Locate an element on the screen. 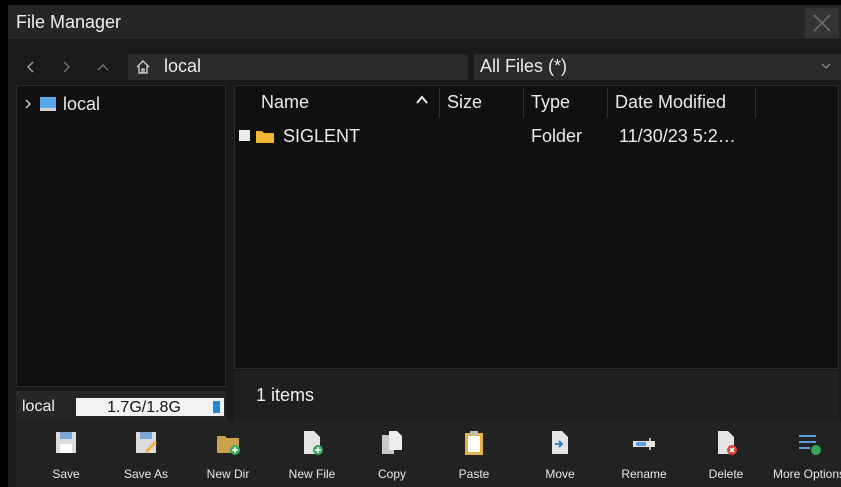 This screenshot has width=841, height=487. new-file-icon is located at coordinates (313, 443).